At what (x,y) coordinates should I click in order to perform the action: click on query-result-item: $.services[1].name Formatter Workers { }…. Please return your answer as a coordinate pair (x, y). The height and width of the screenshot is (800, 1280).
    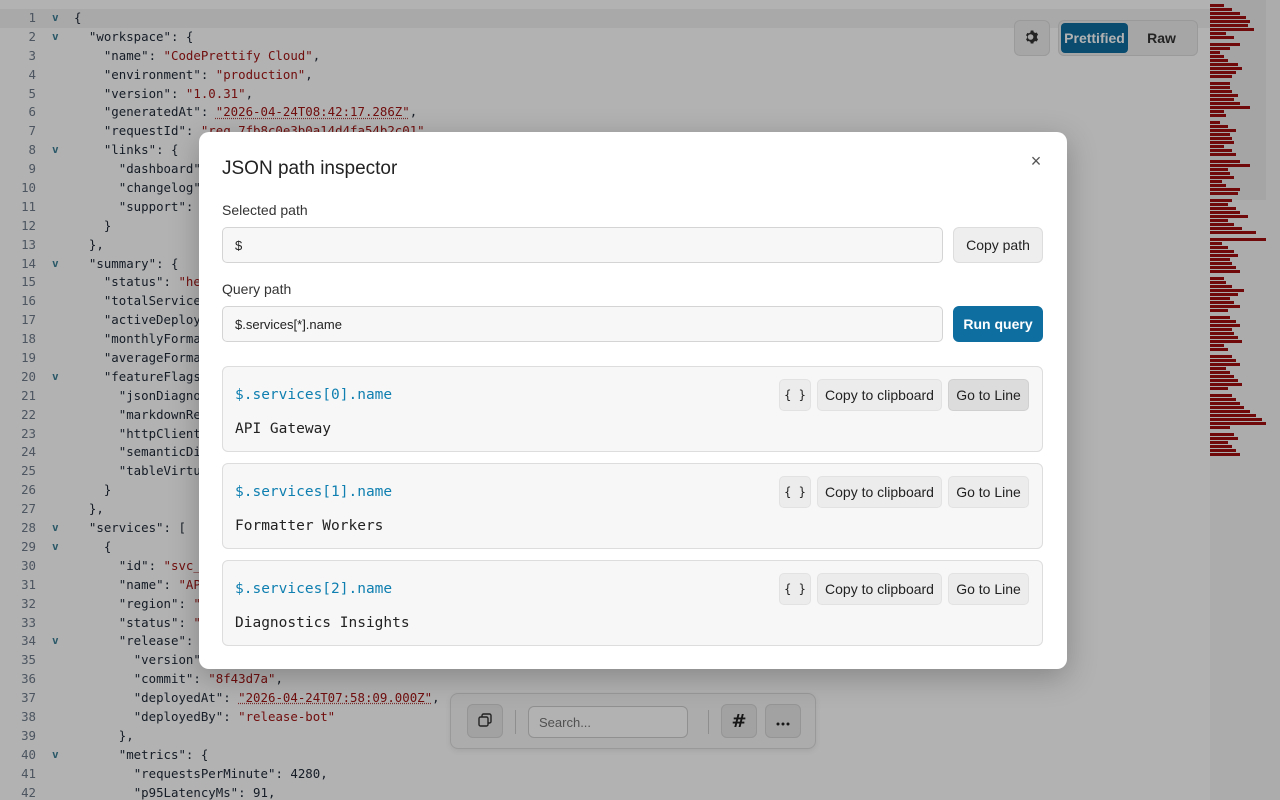
    Looking at the image, I should click on (632, 506).